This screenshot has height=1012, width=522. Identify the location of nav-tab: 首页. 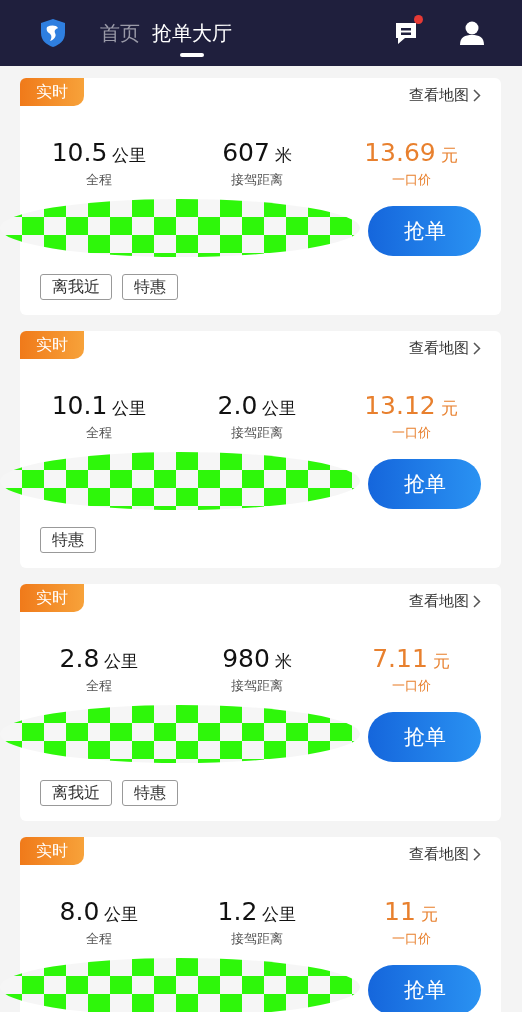
(120, 33).